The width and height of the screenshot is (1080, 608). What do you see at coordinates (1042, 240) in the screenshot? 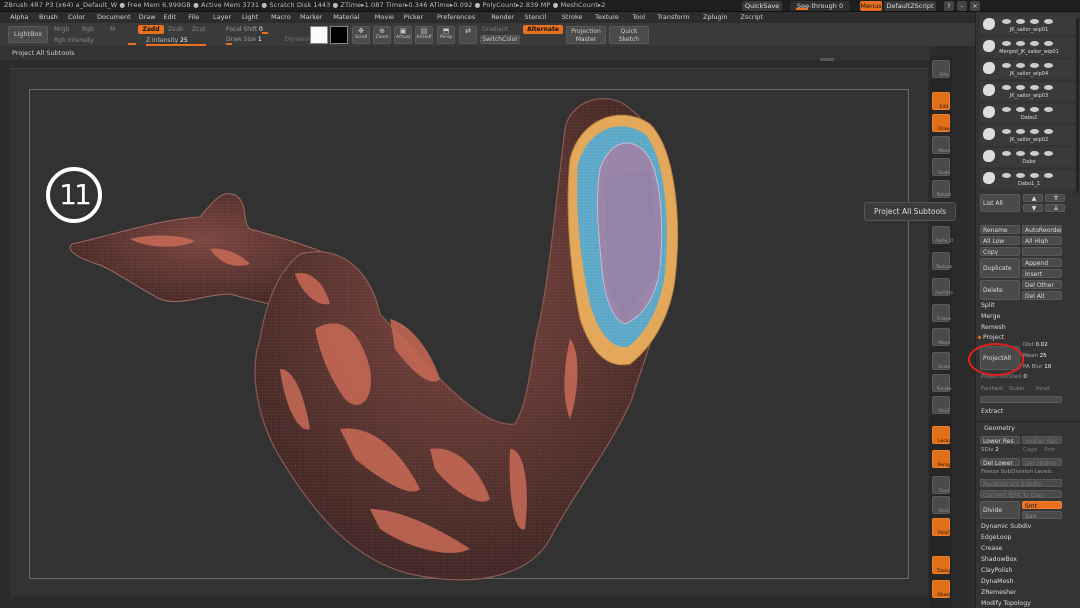
I see `all-high-button: All High` at bounding box center [1042, 240].